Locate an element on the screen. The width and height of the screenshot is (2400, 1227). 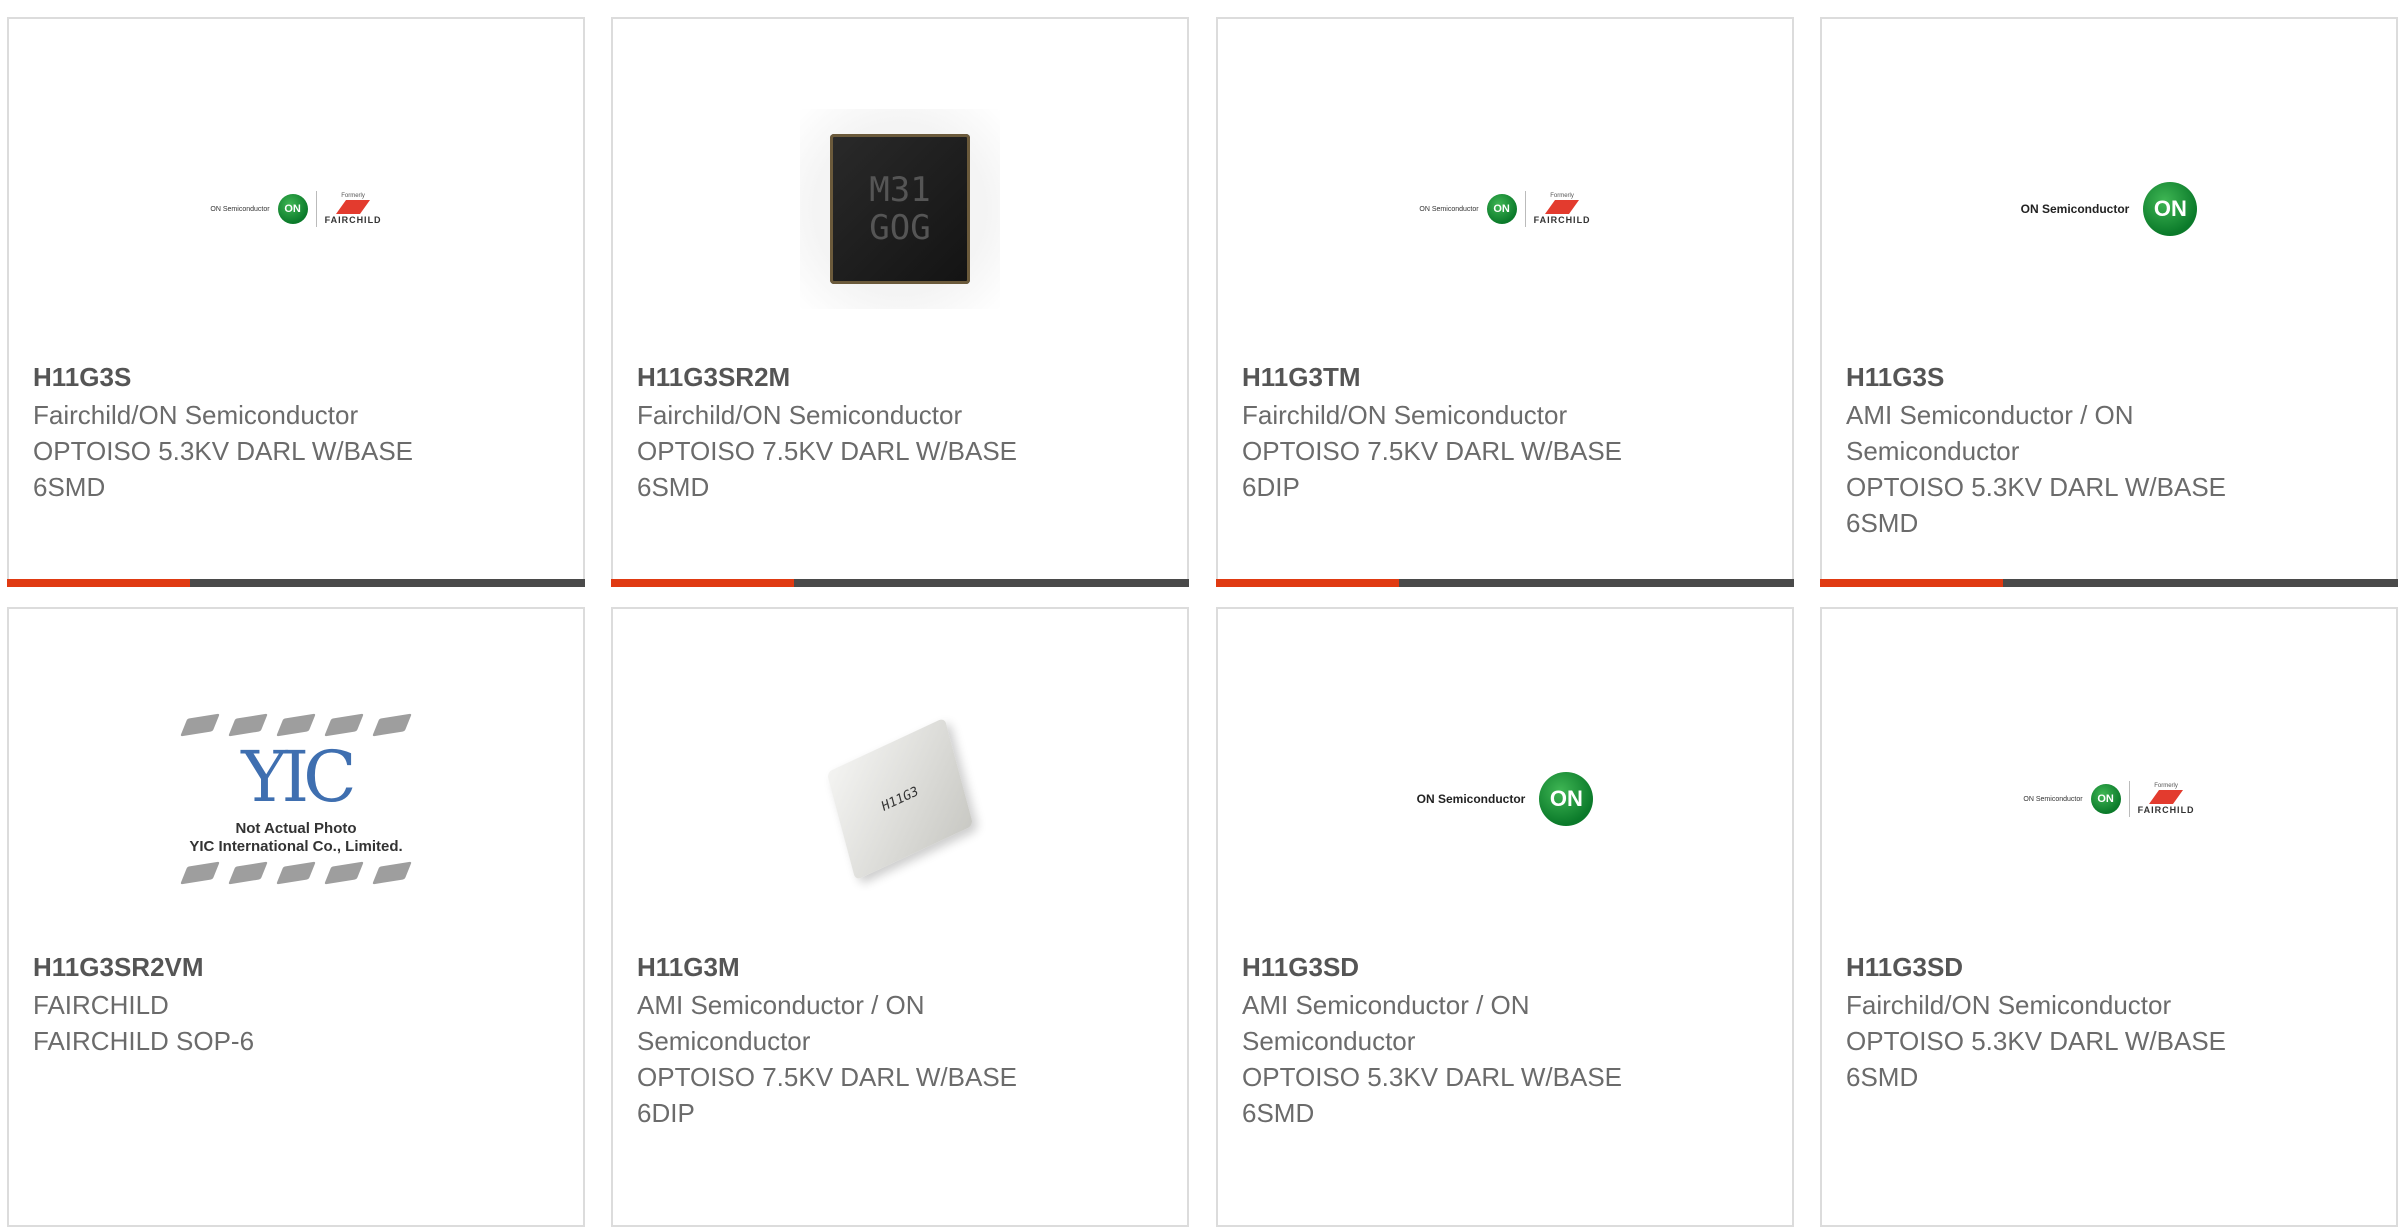
part-number: H11G3SR2M is located at coordinates (857, 377).